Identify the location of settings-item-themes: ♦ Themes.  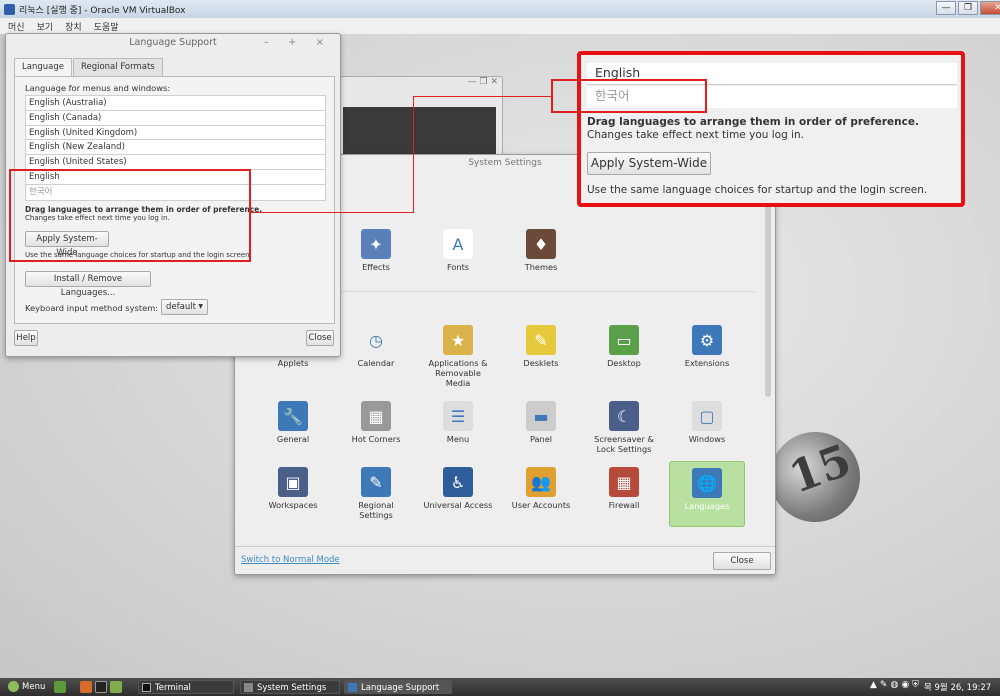
(541, 250).